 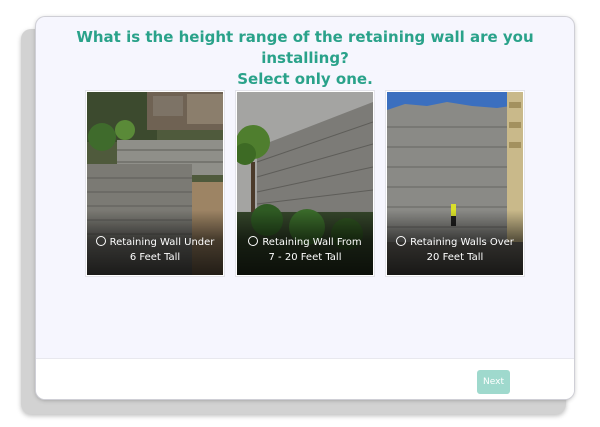 What do you see at coordinates (305, 79) in the screenshot?
I see `question-instruction: Select only one.` at bounding box center [305, 79].